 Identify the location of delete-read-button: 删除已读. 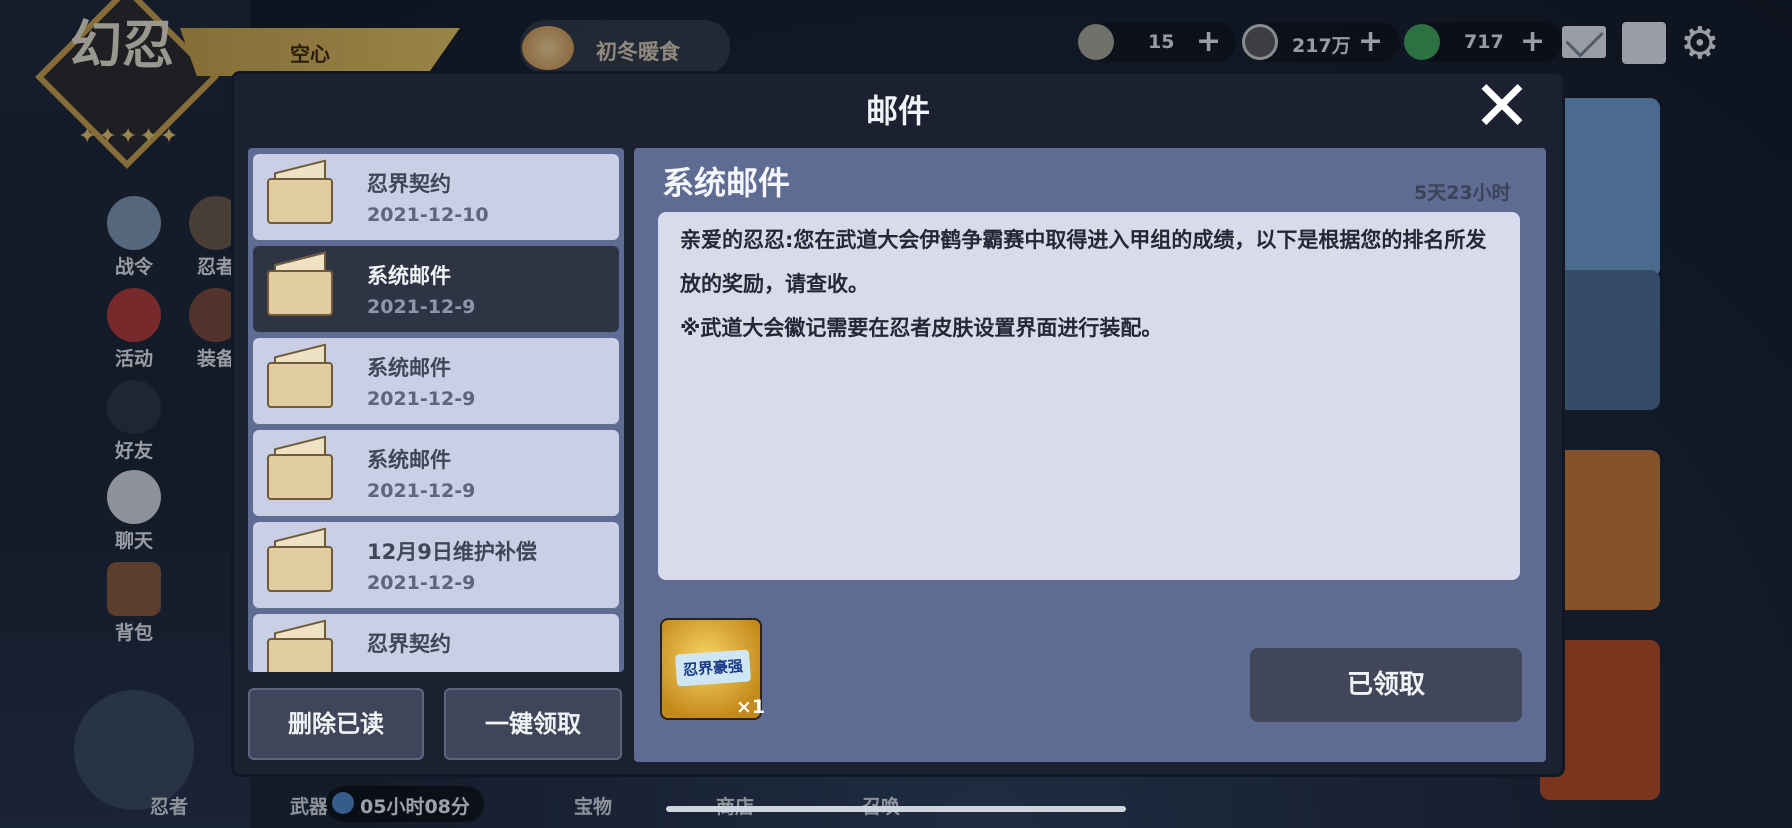
(336, 724).